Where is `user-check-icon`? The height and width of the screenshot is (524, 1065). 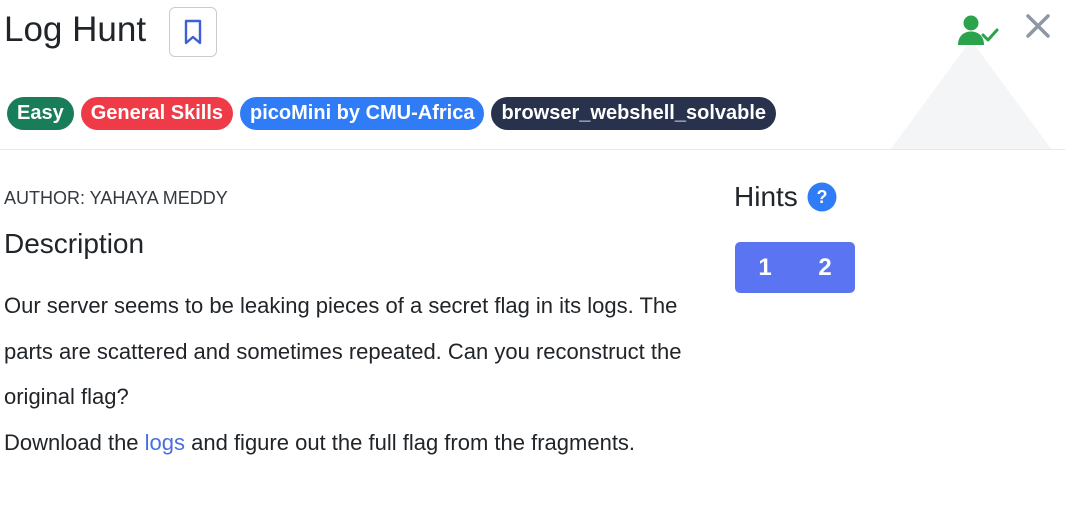 user-check-icon is located at coordinates (978, 31).